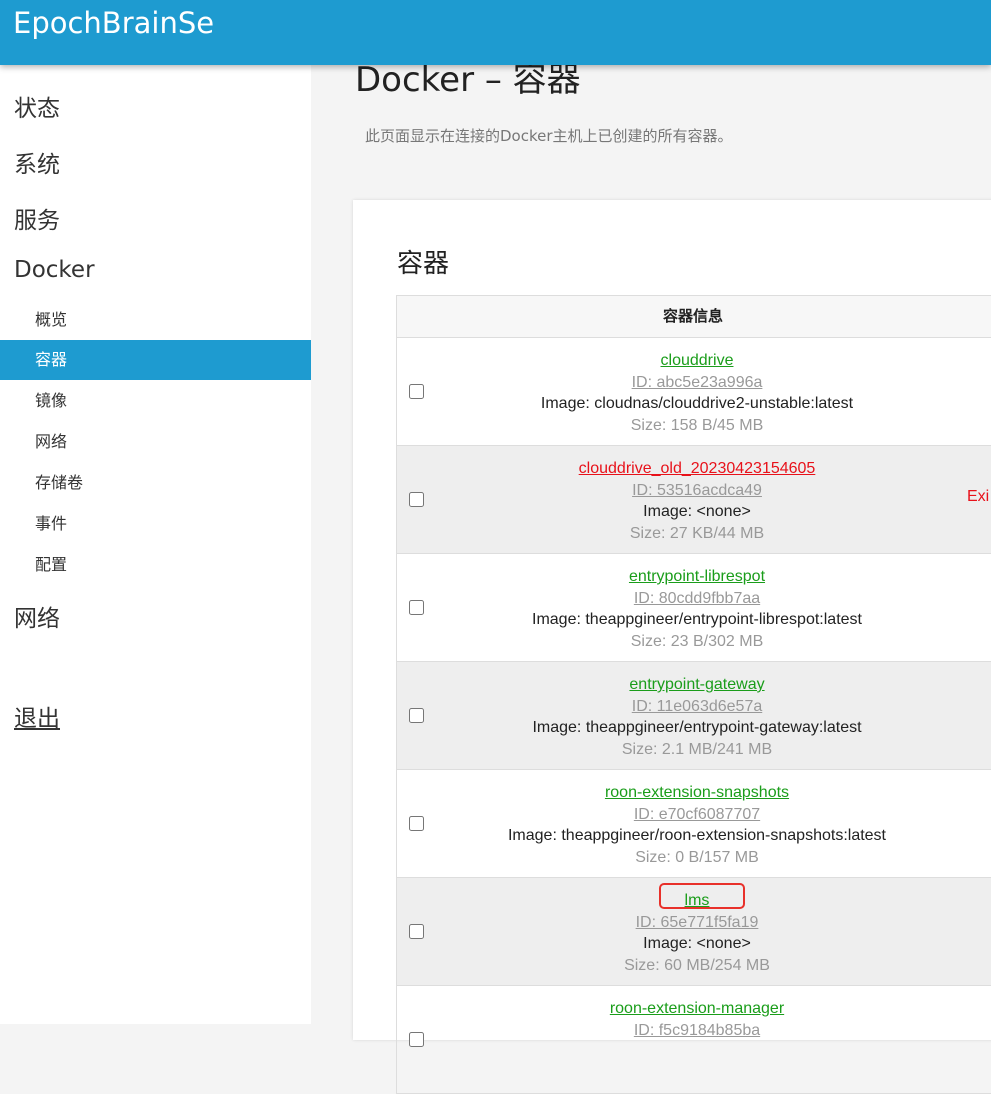  What do you see at coordinates (155, 565) in the screenshot?
I see `sidebar-subitem-config: 配置` at bounding box center [155, 565].